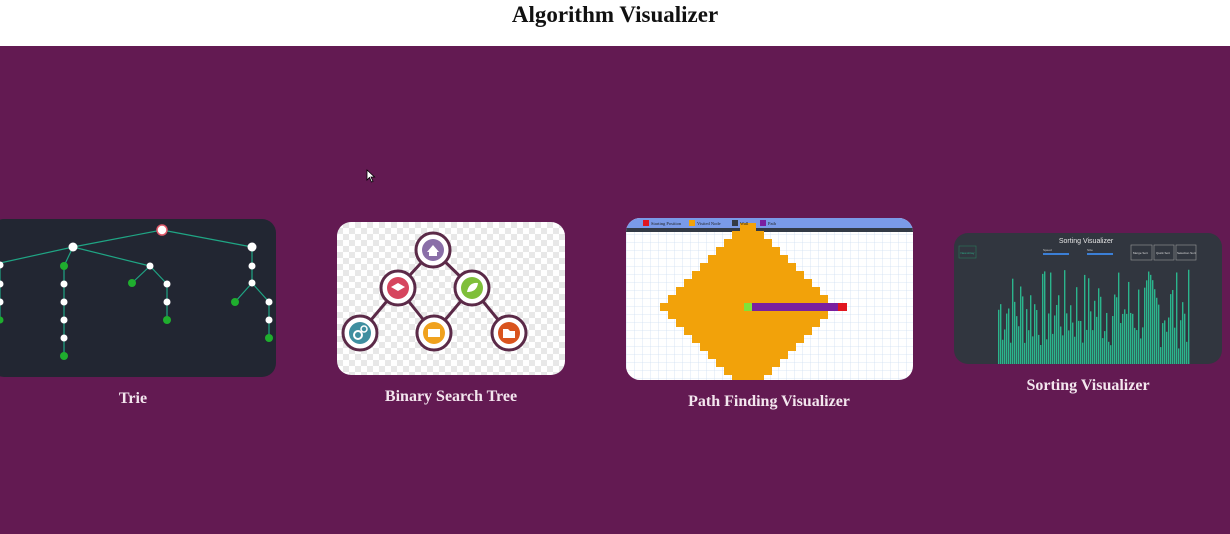 Image resolution: width=1230 pixels, height=534 pixels. I want to click on card-label-bst: Binary Search Tree, so click(451, 397).